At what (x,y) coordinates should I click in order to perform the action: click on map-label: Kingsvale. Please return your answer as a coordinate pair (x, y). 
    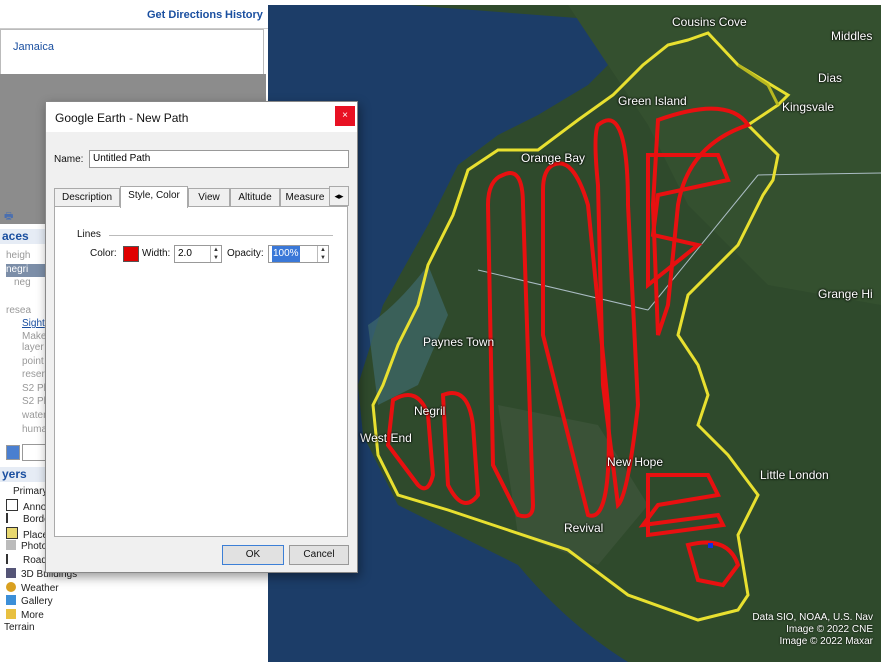
    Looking at the image, I should click on (808, 107).